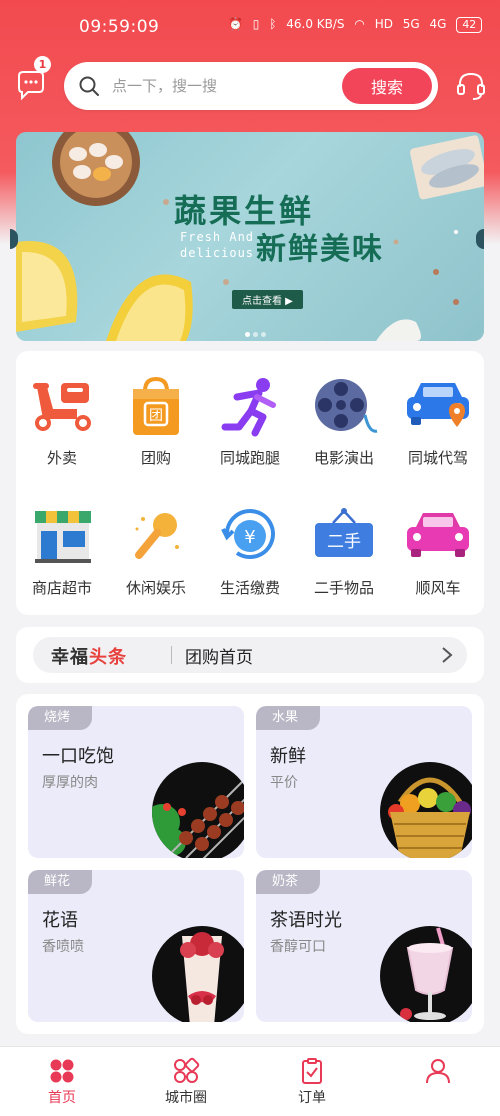 Image resolution: width=500 pixels, height=1116 pixels. I want to click on headline-logo-a: 幸福, so click(70, 657).